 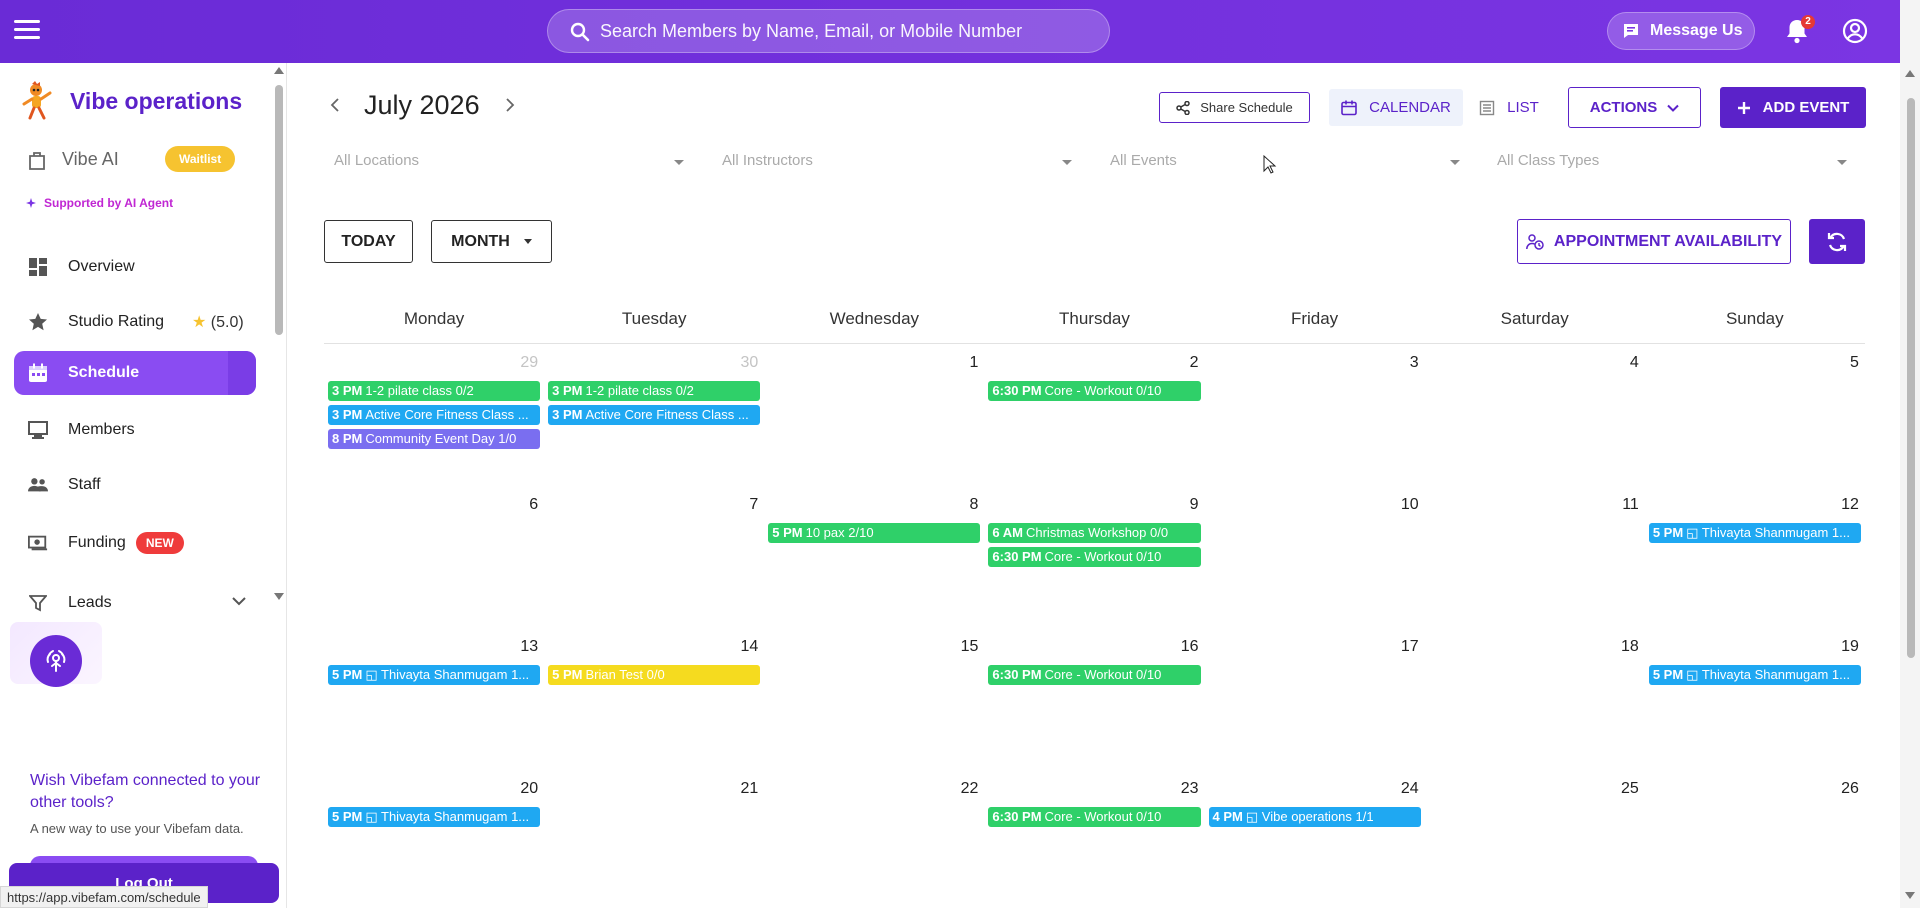 What do you see at coordinates (1755, 839) in the screenshot?
I see `calendar-day-cell: 26` at bounding box center [1755, 839].